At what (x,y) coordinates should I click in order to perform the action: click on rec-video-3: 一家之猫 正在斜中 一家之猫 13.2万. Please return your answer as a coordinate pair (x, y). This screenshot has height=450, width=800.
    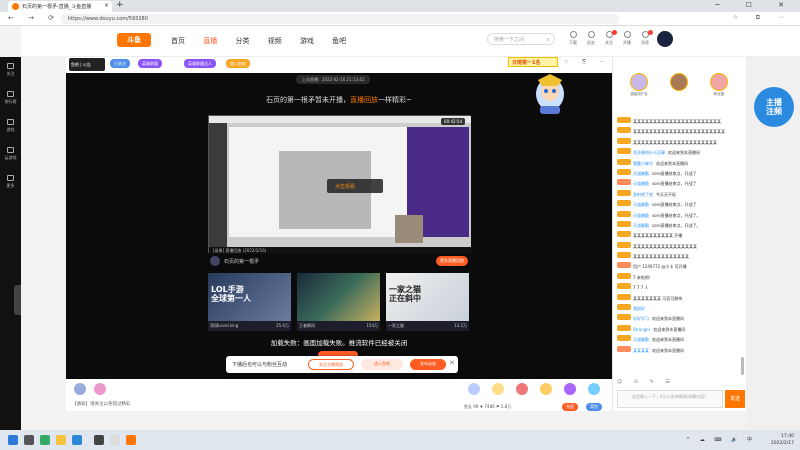
    Looking at the image, I should click on (427, 302).